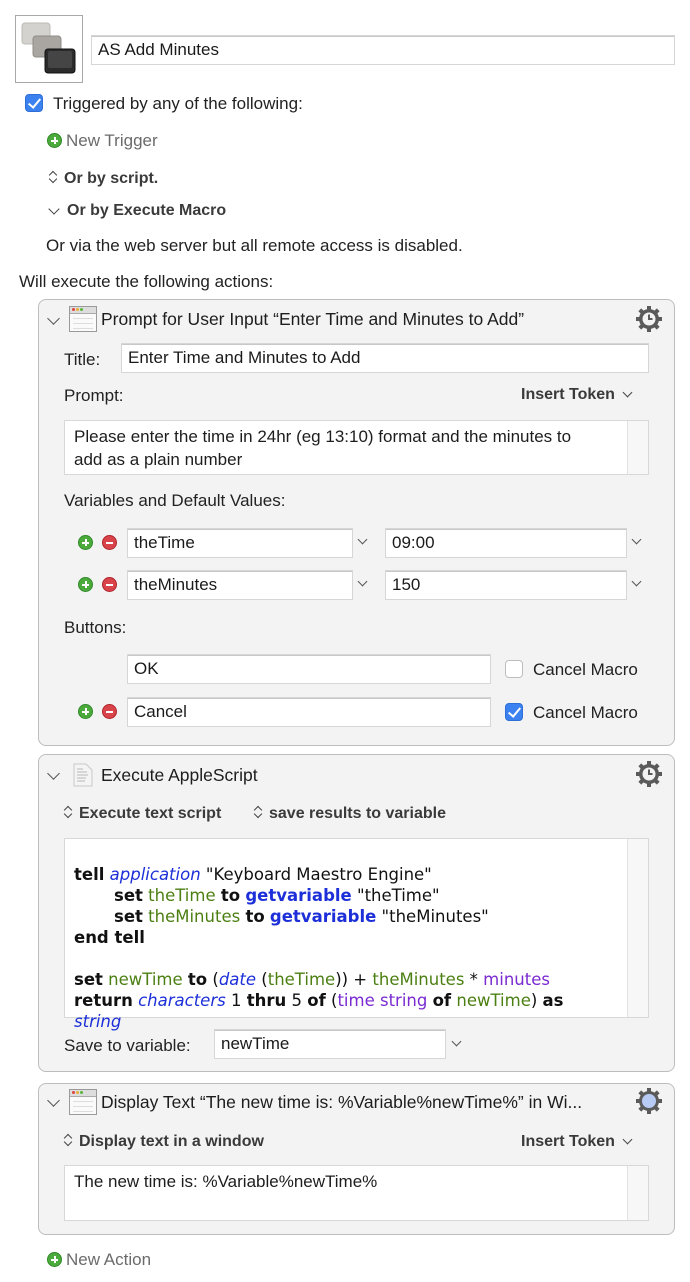 The height and width of the screenshot is (1282, 690). I want to click on button-label-field: OK, so click(309, 669).